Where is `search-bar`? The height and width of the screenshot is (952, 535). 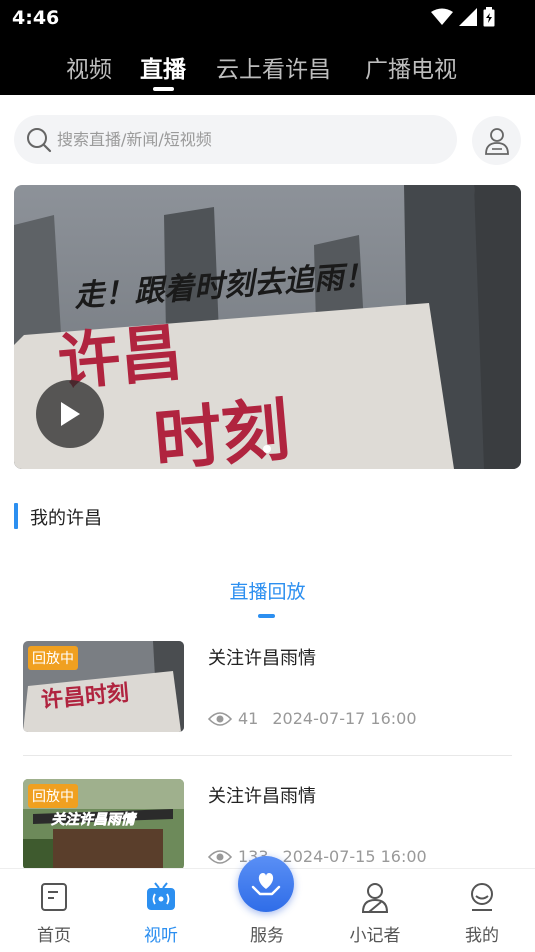
search-bar is located at coordinates (235, 139).